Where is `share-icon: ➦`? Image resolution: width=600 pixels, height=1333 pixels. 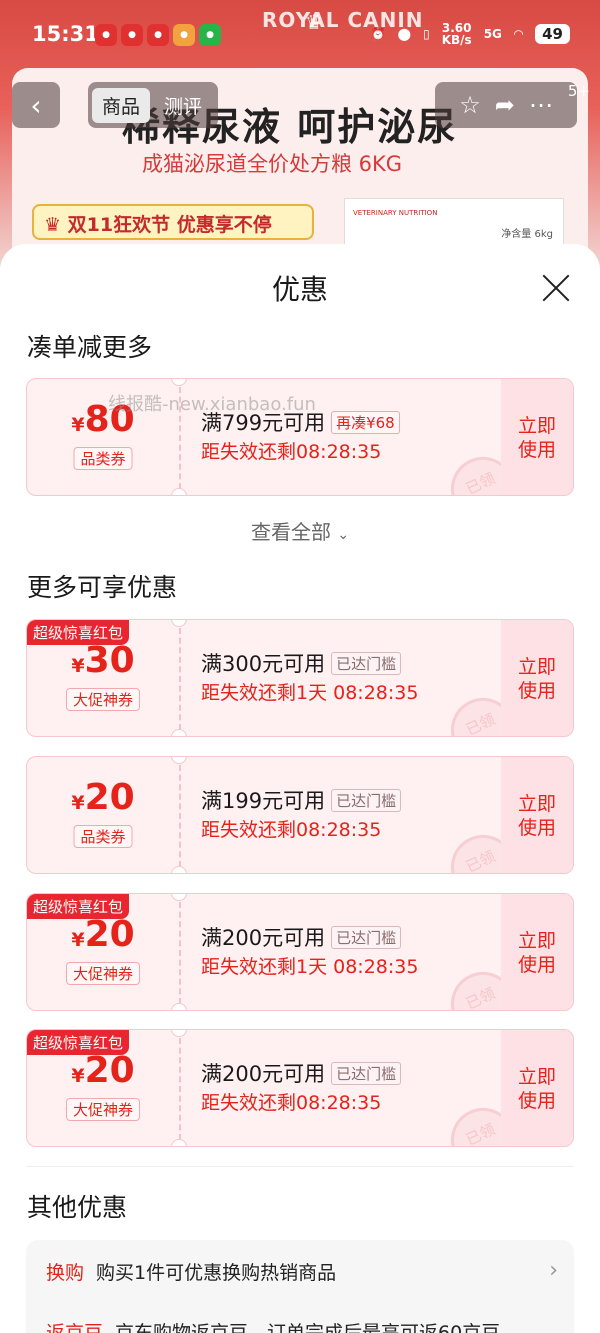
share-icon: ➦ is located at coordinates (505, 105).